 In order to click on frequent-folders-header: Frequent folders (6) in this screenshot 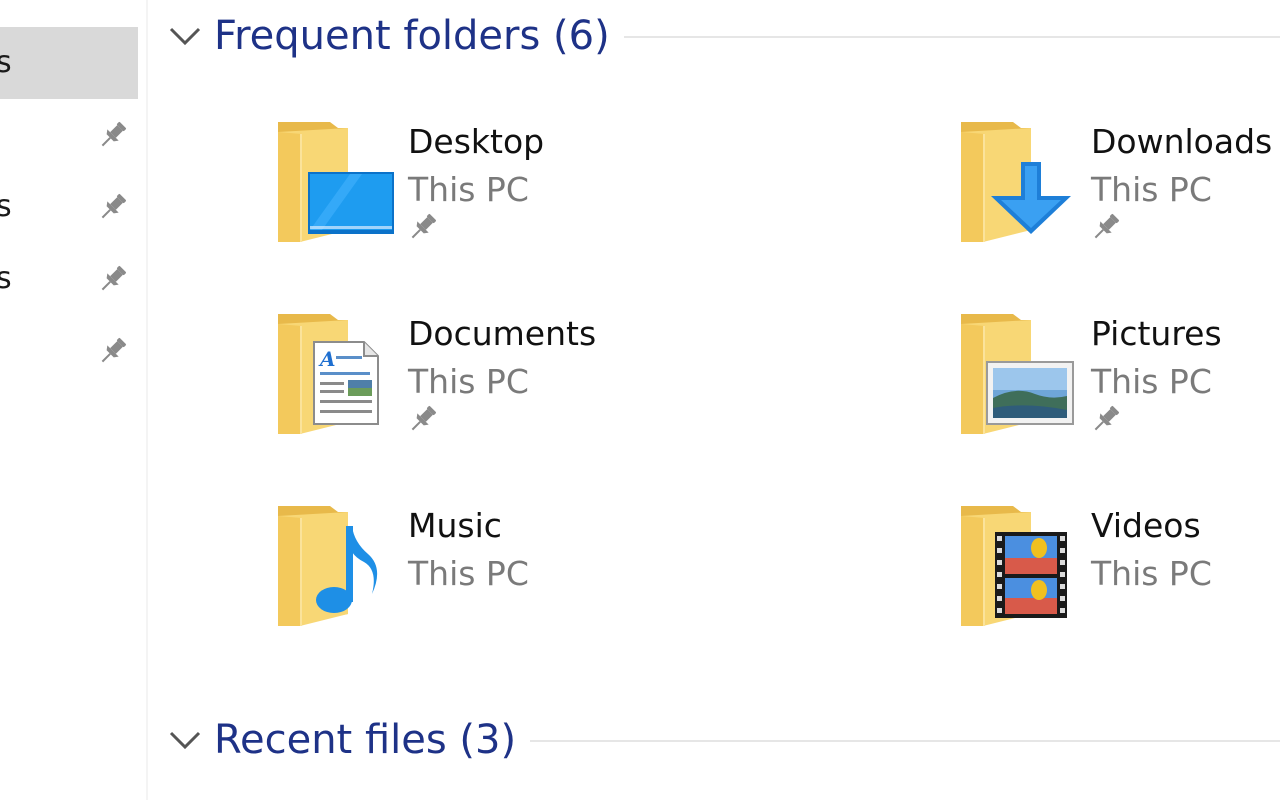, I will do `click(720, 36)`.